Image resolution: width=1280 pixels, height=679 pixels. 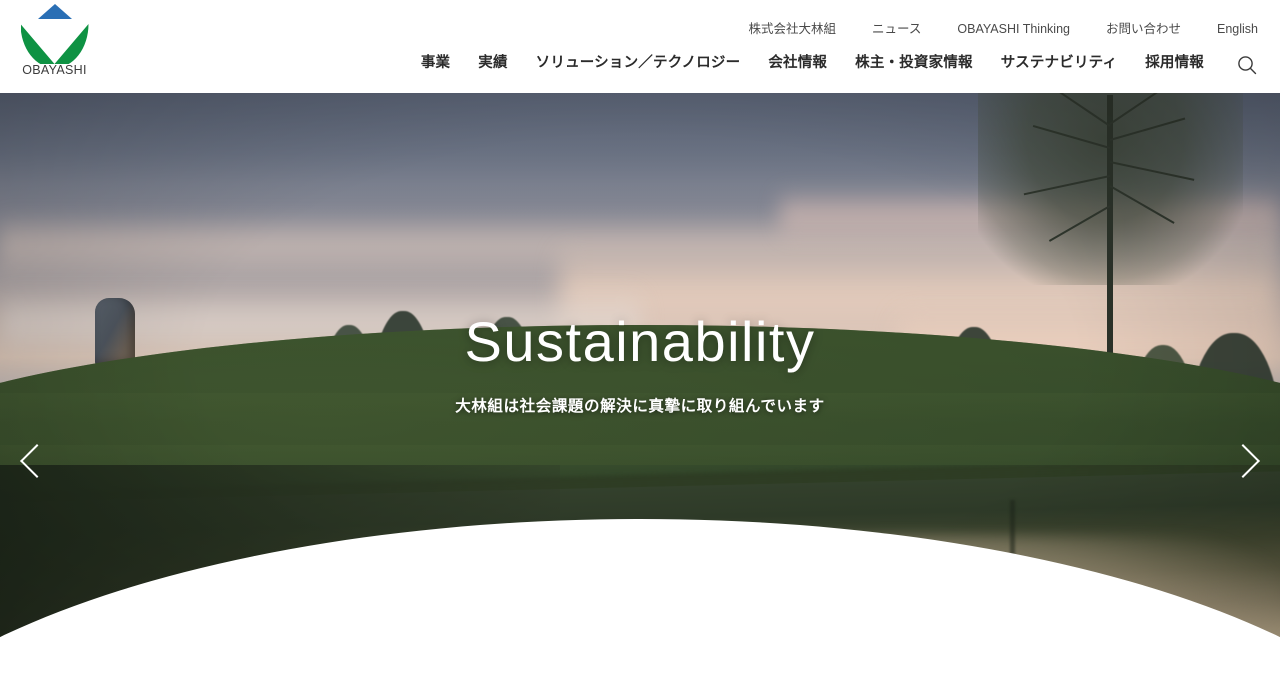 I want to click on obayashi-logo-mark, so click(x=55, y=32).